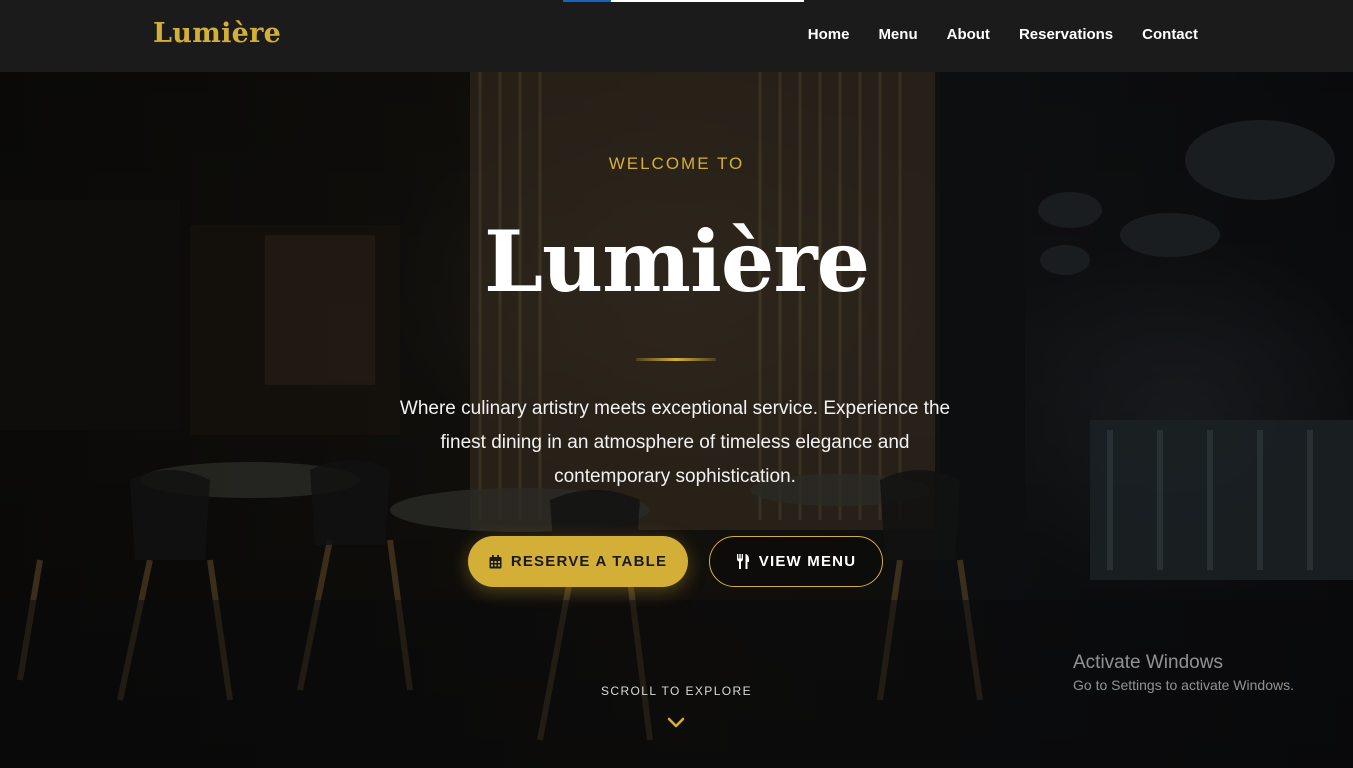 The width and height of the screenshot is (1353, 768). What do you see at coordinates (589, 561) in the screenshot?
I see `reserve-table-label: RESERVE A TABLE` at bounding box center [589, 561].